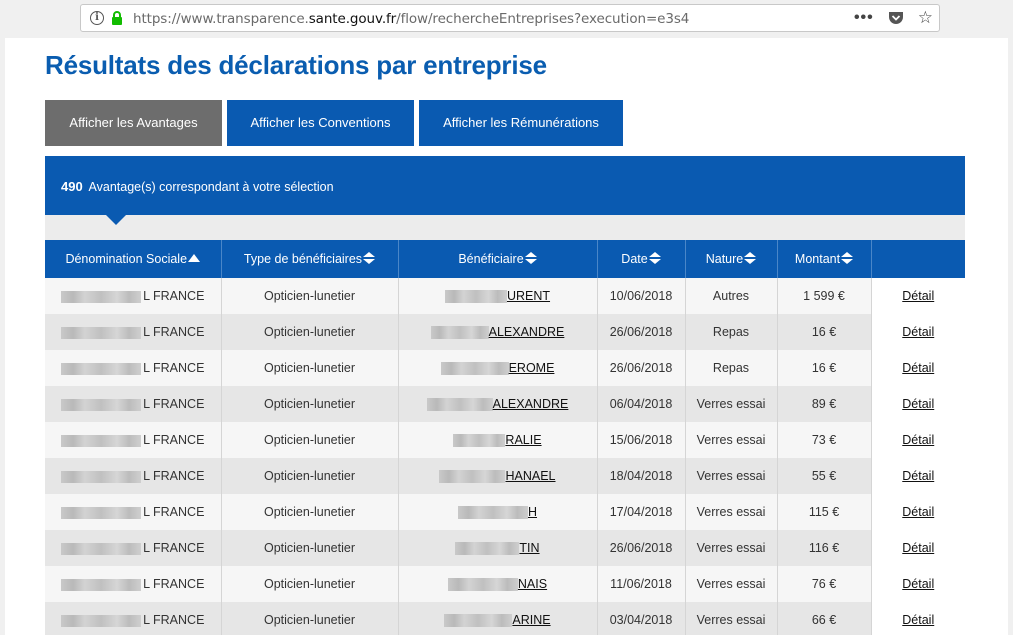  What do you see at coordinates (824, 259) in the screenshot?
I see `header-montant: Montant` at bounding box center [824, 259].